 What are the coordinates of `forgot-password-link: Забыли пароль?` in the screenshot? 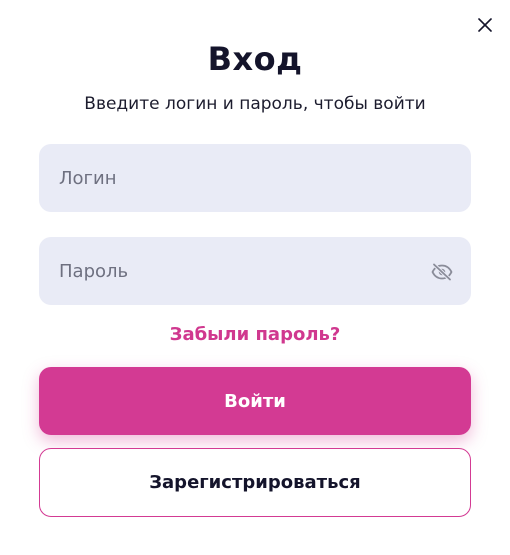 It's located at (255, 334).